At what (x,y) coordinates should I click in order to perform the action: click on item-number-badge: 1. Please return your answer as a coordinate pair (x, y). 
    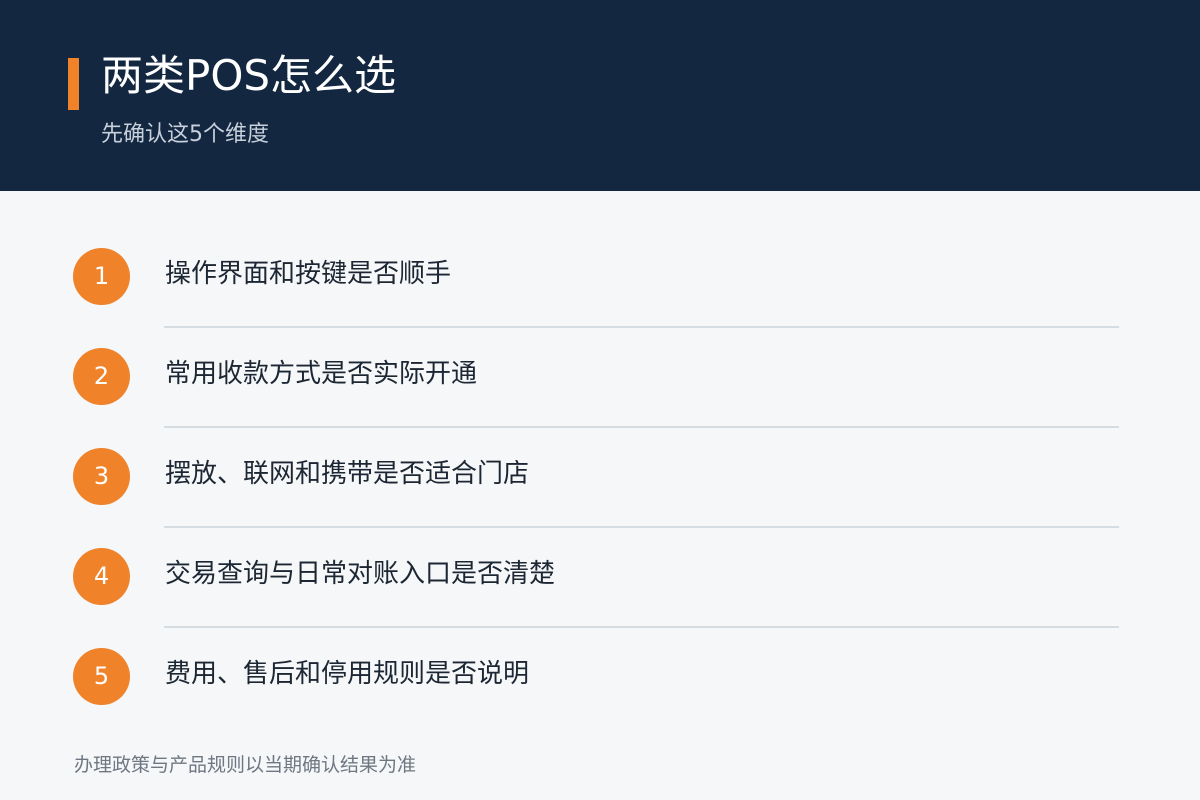
    Looking at the image, I should click on (101, 276).